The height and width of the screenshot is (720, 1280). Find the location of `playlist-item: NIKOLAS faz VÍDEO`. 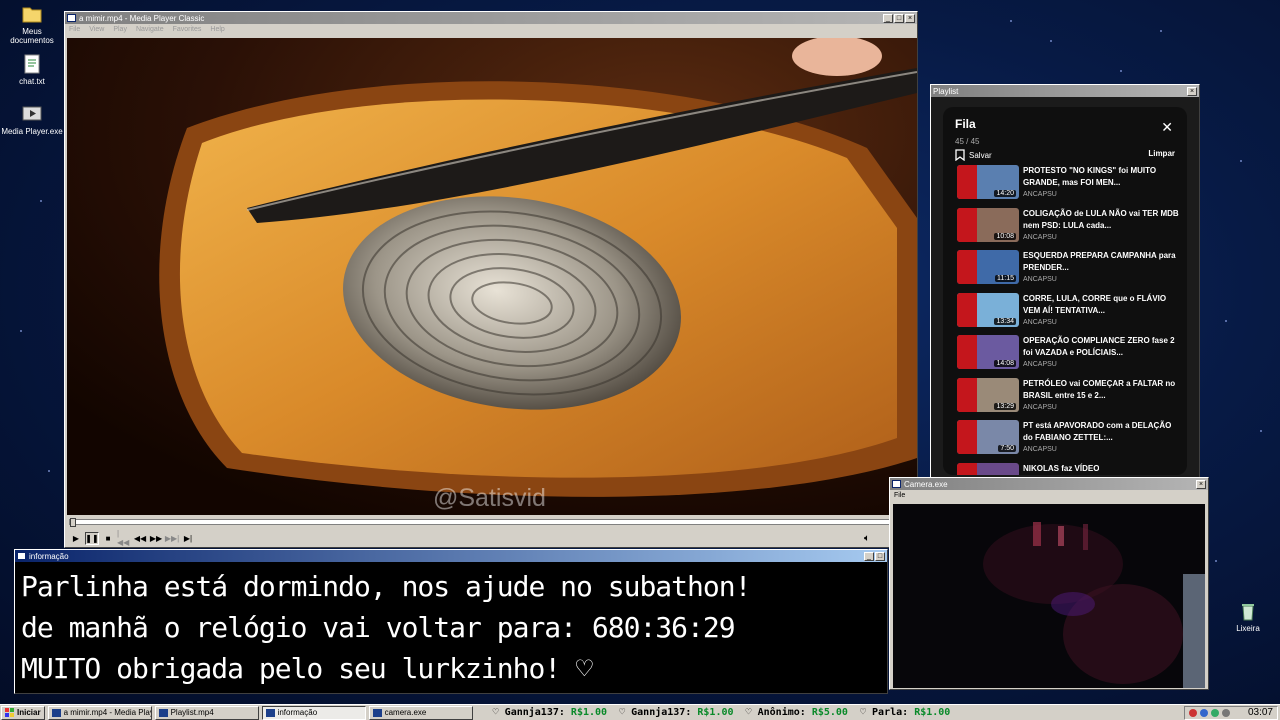

playlist-item: NIKOLAS faz VÍDEO is located at coordinates (1065, 468).